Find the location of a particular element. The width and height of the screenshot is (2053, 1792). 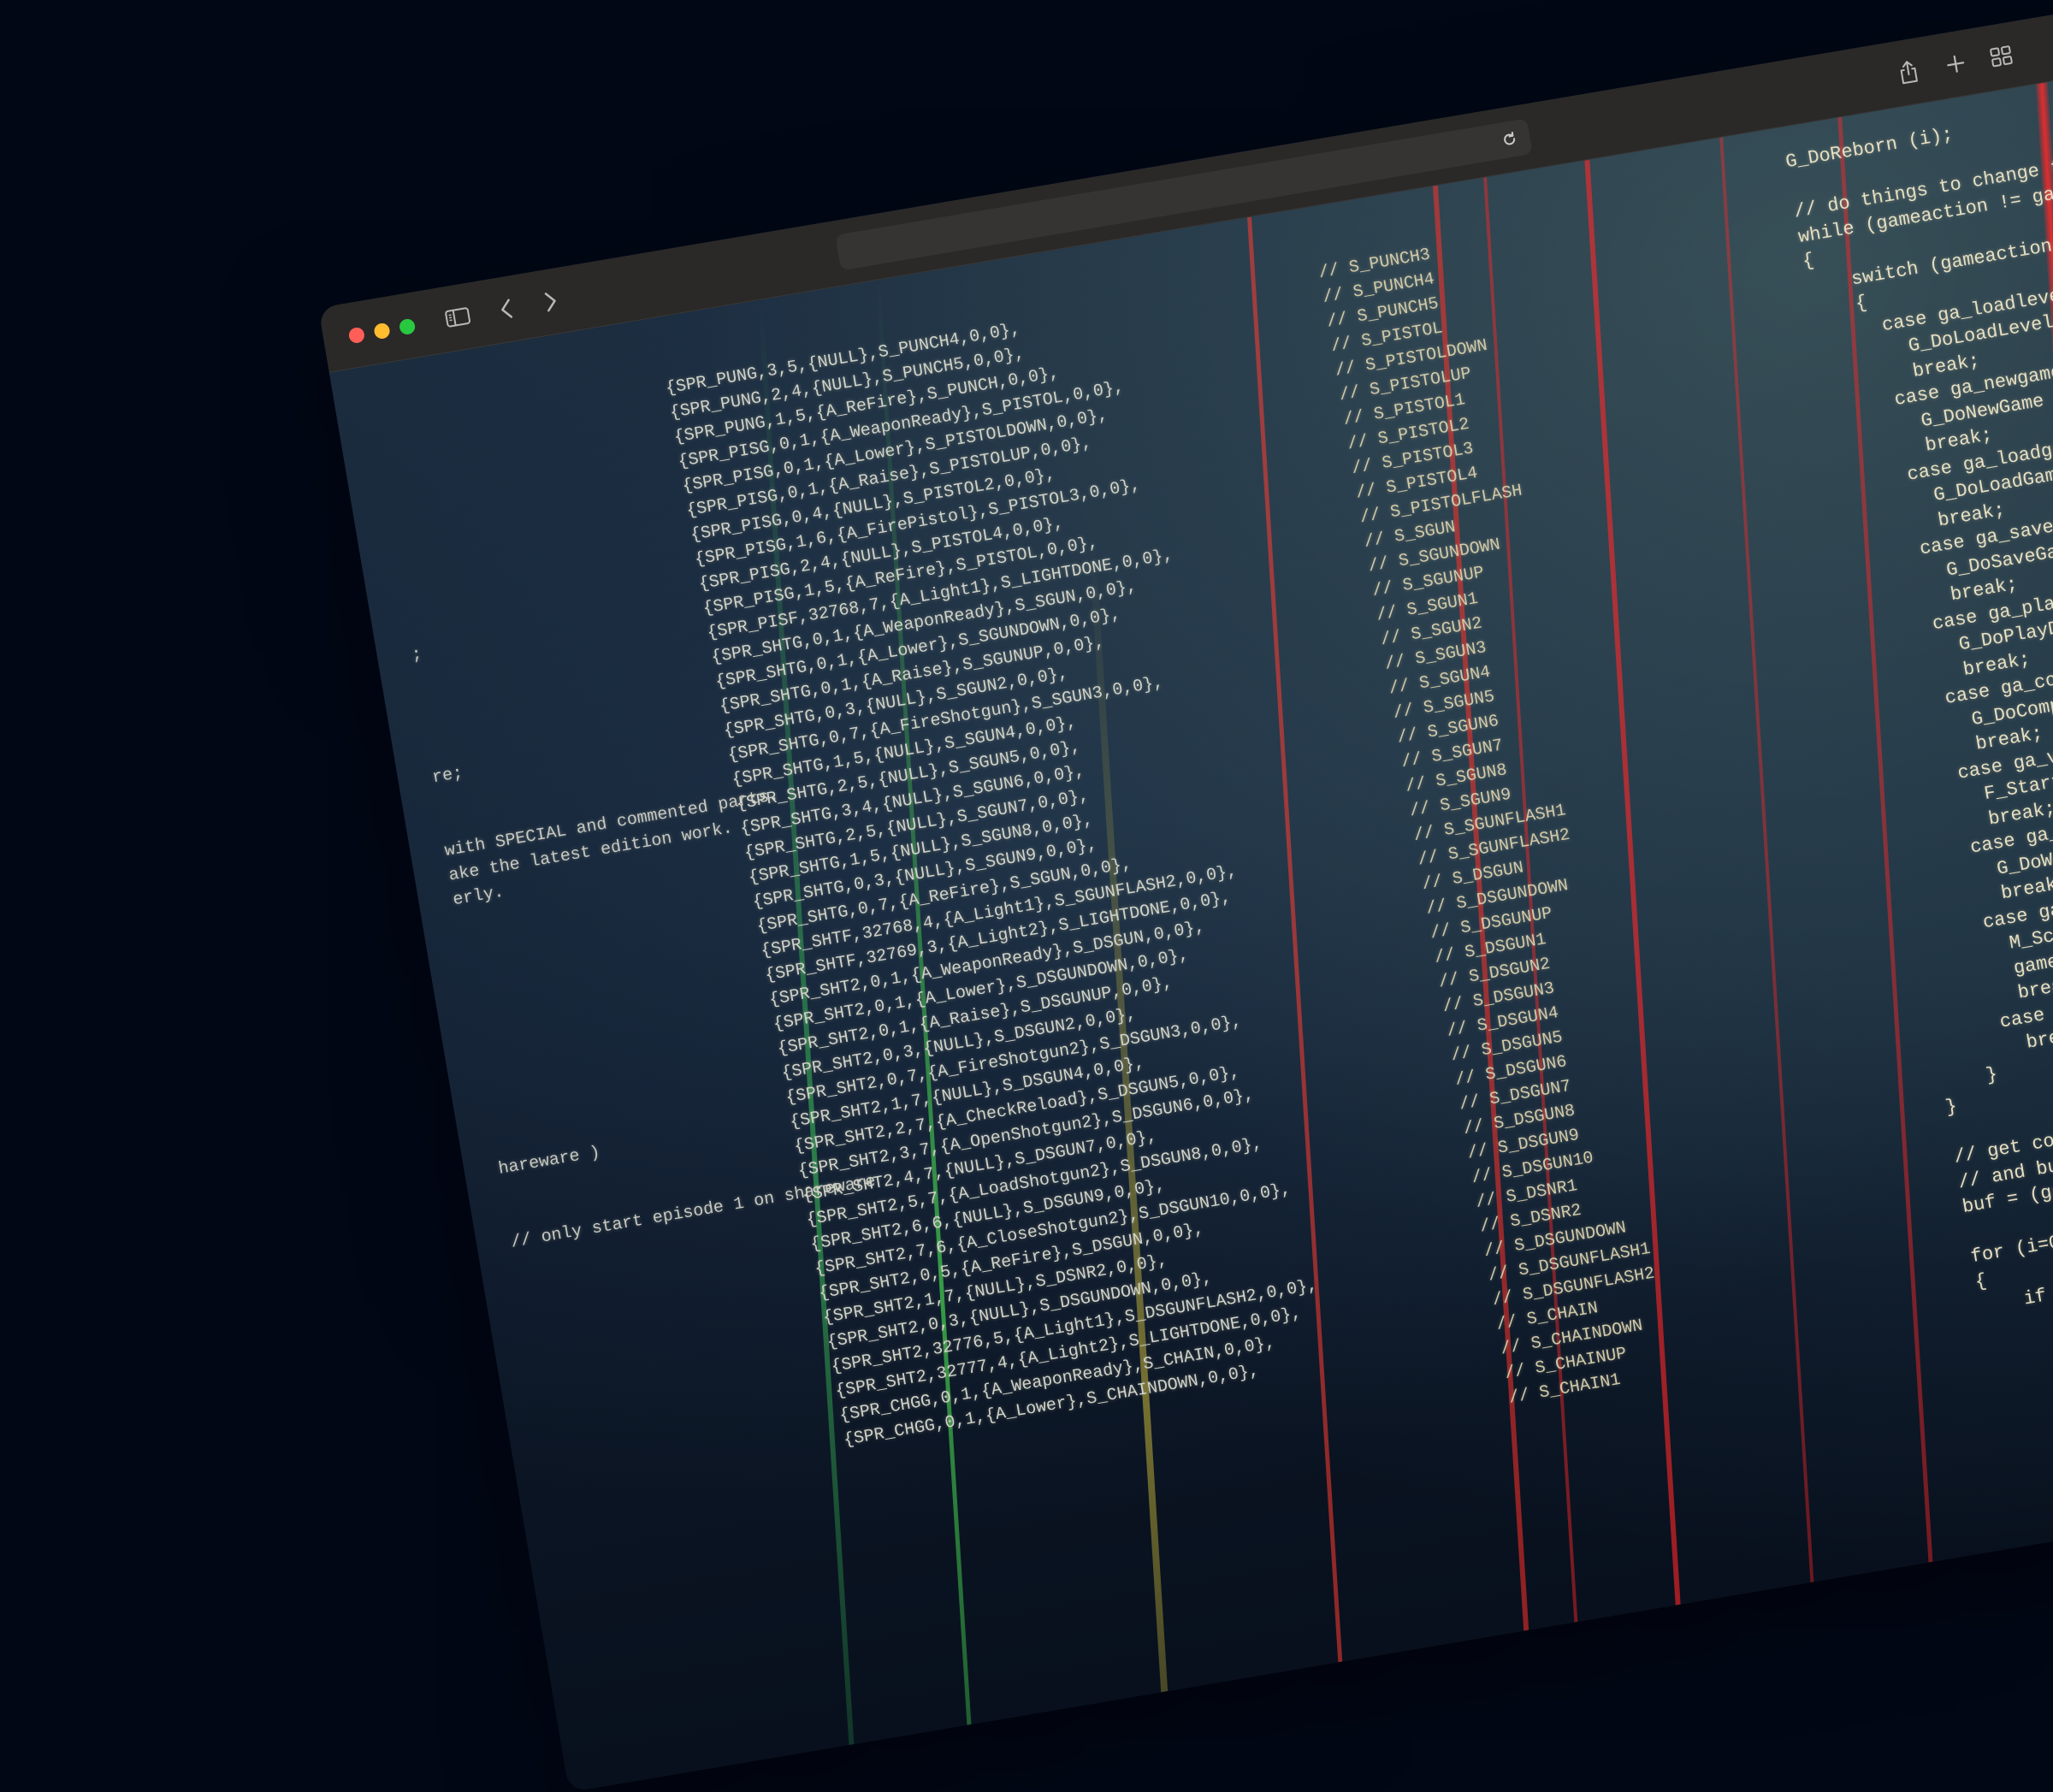

tab-grid-icon is located at coordinates (2001, 56).